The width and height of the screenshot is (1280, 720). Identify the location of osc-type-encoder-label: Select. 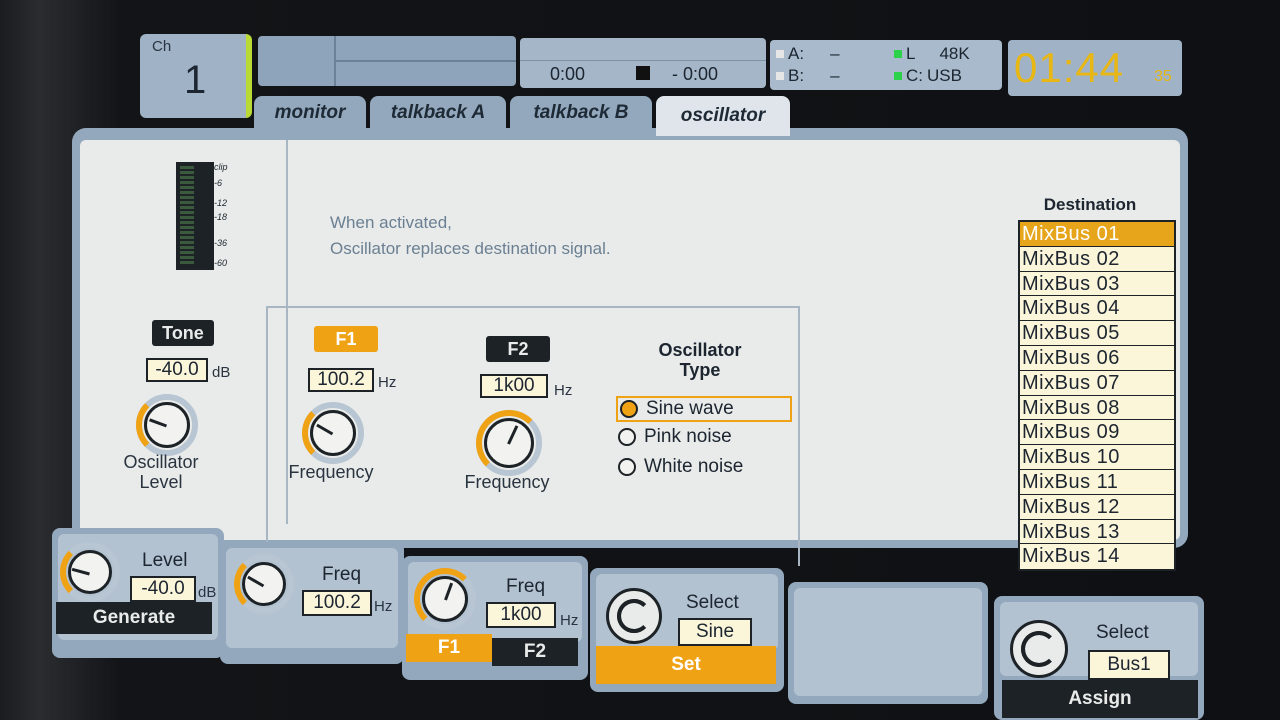
(712, 602).